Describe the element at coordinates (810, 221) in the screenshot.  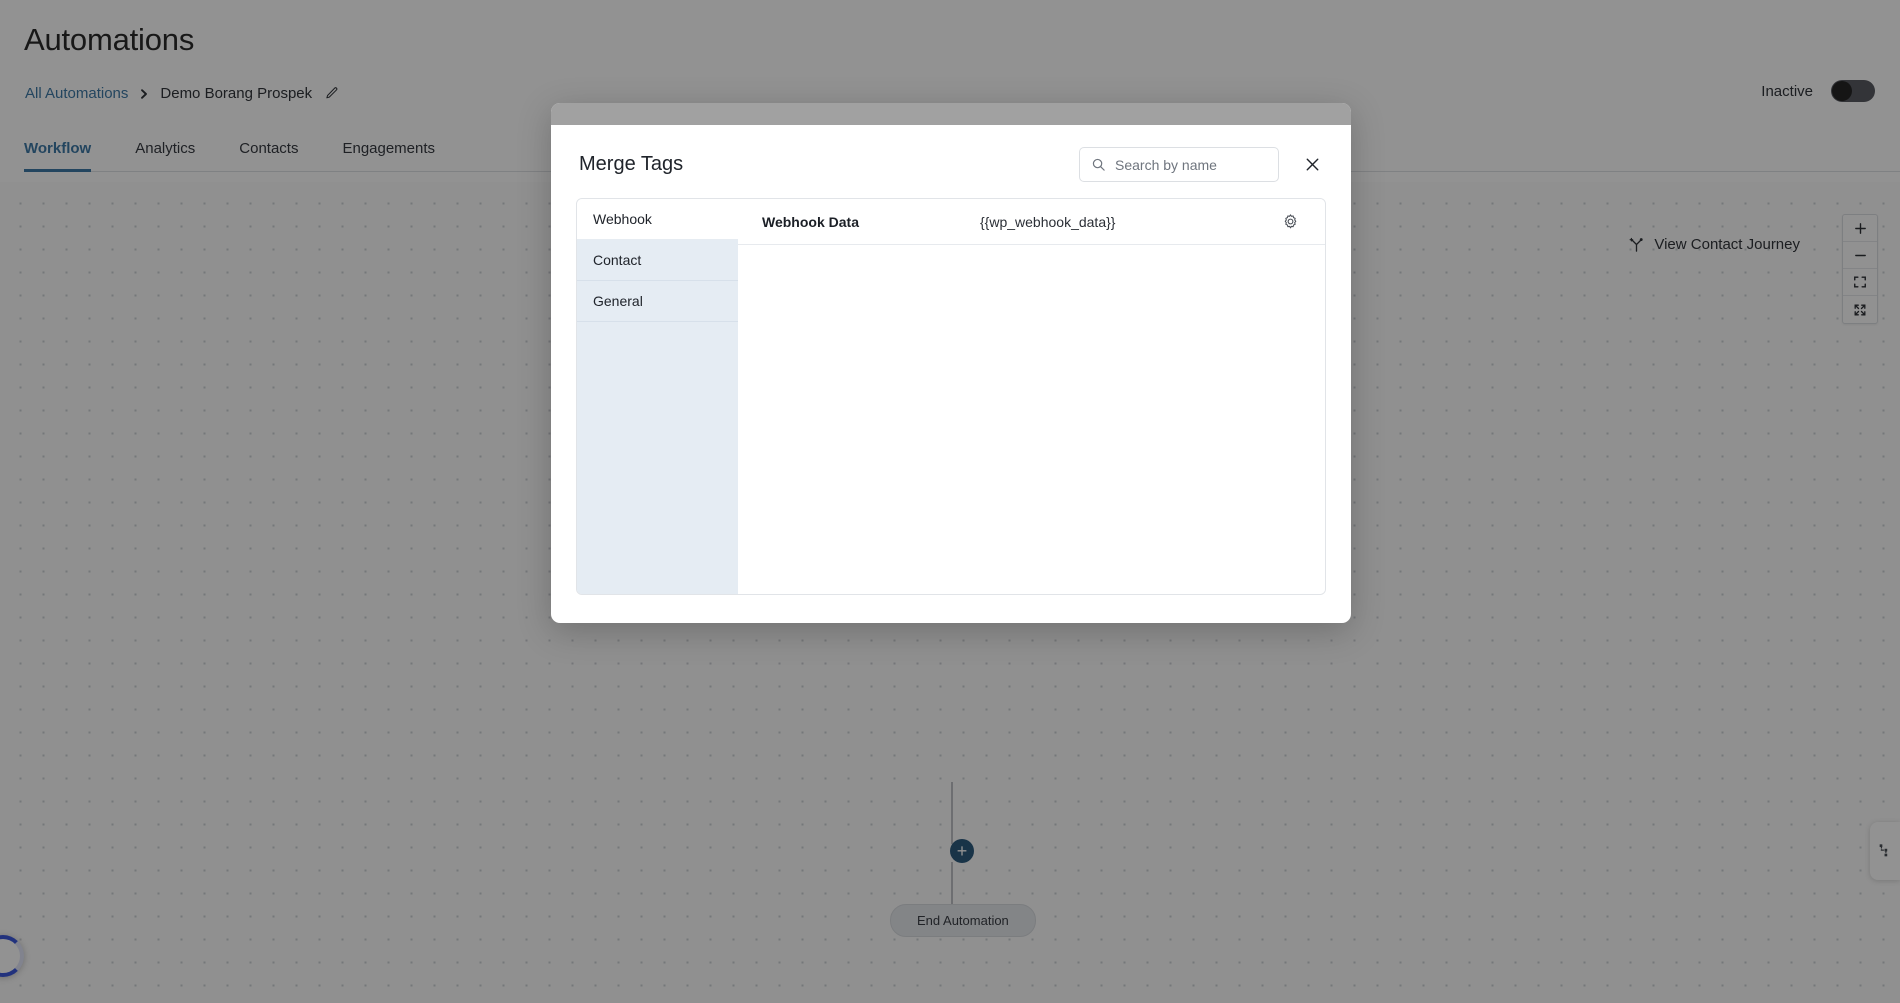
I see `merge-tag-name: Webhook Data` at that location.